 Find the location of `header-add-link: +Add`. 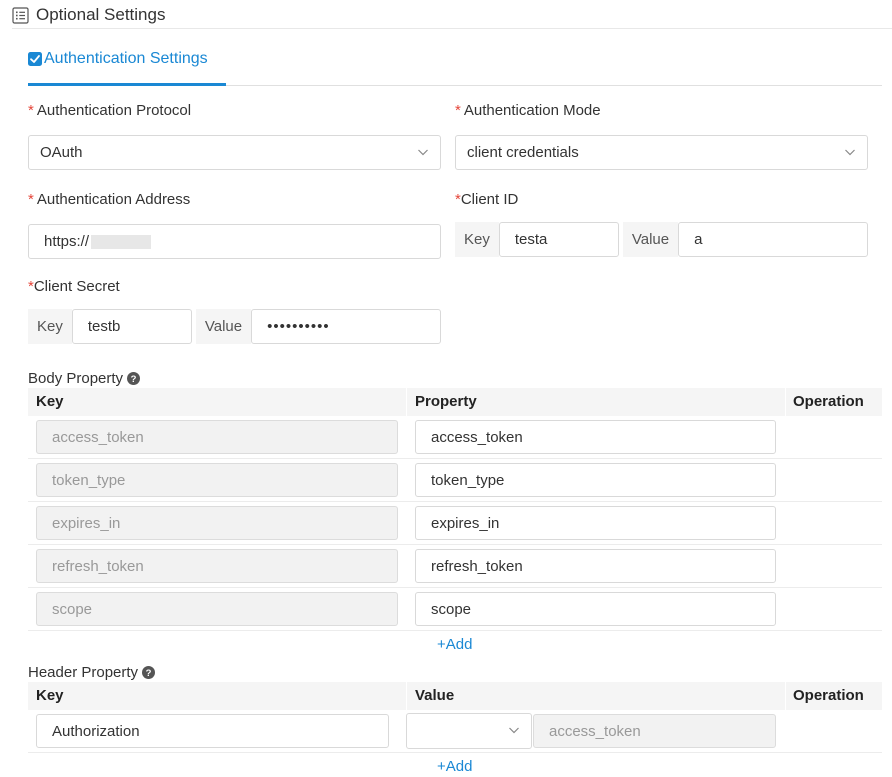

header-add-link: +Add is located at coordinates (454, 766).